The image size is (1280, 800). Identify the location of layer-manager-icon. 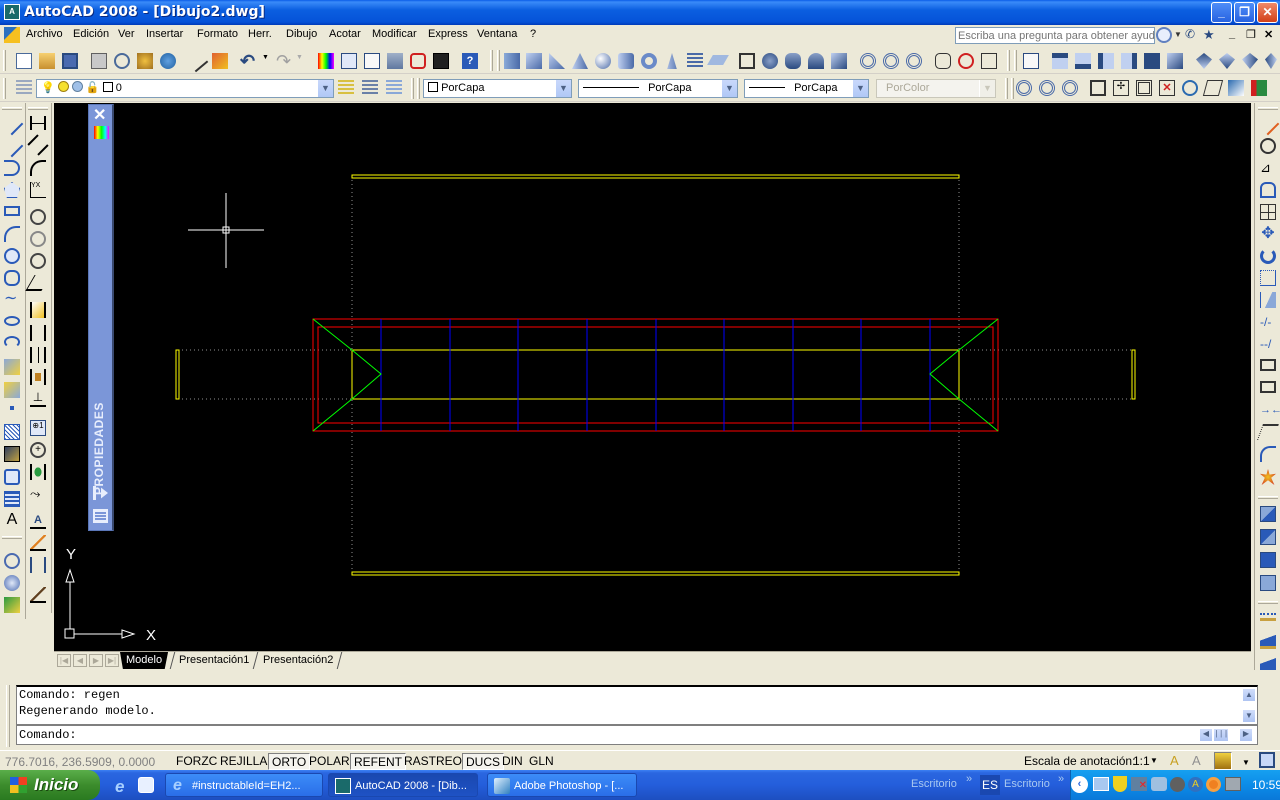
(24, 88).